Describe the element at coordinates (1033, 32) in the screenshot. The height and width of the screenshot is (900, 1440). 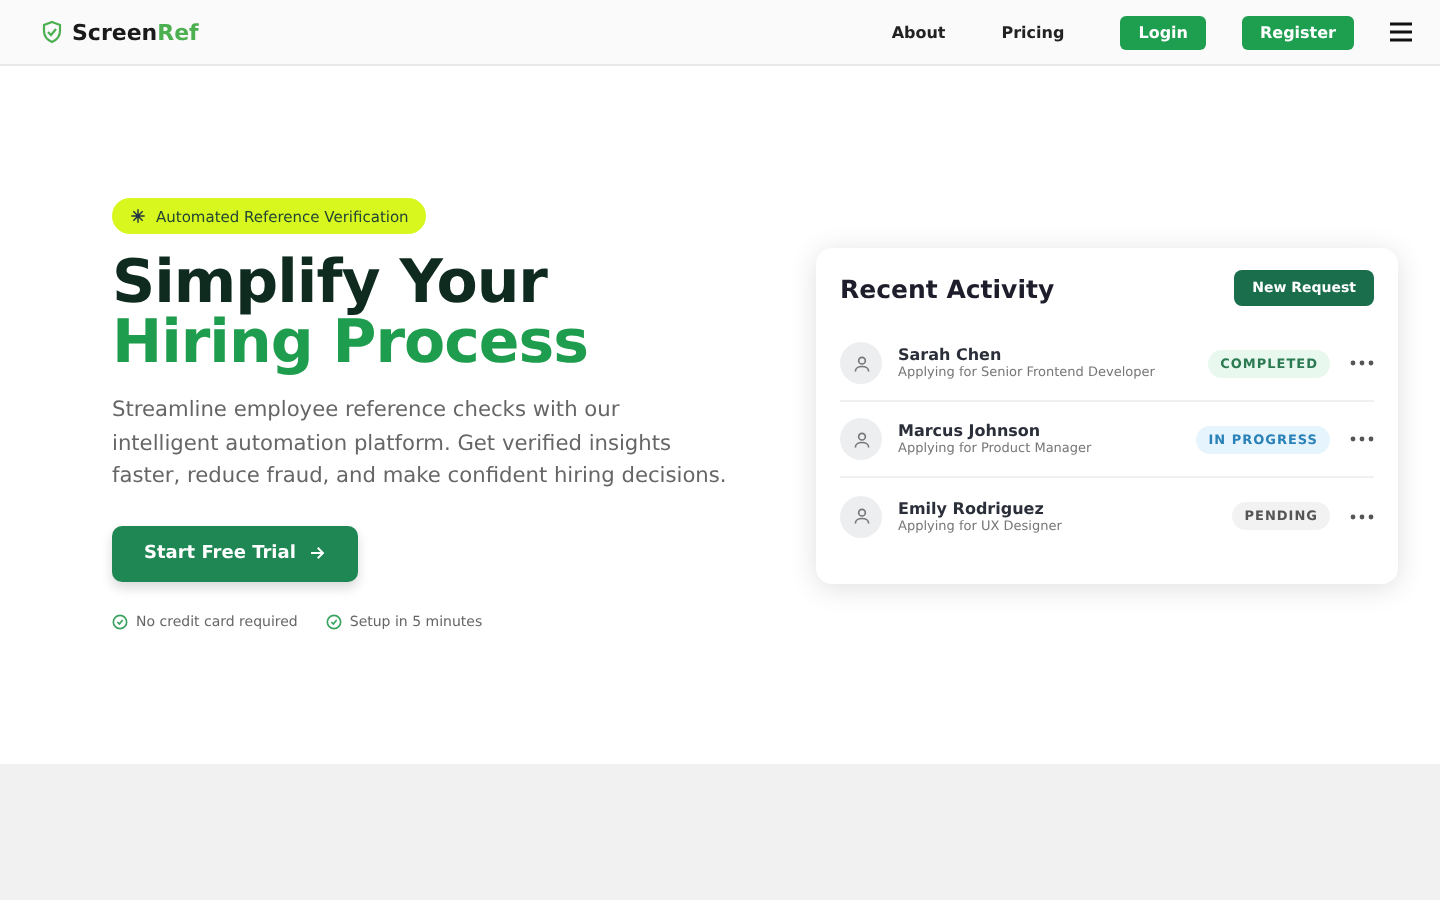
I see `nav-link: Pricing` at that location.